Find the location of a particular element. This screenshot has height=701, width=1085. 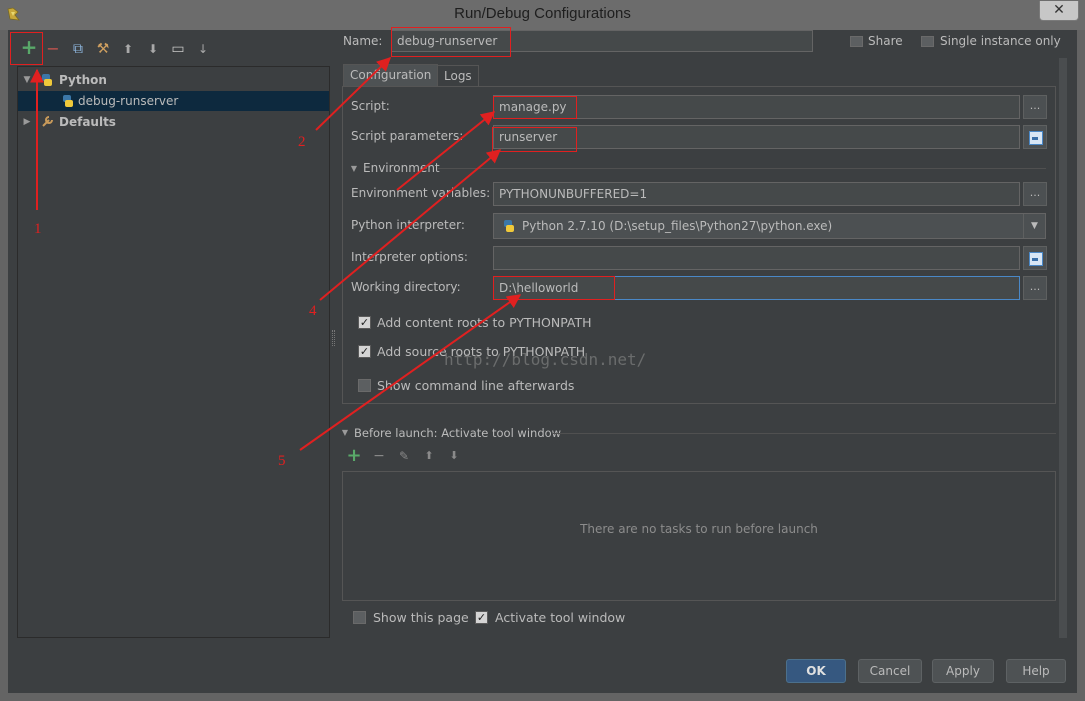

wrench-icon is located at coordinates (47, 121).